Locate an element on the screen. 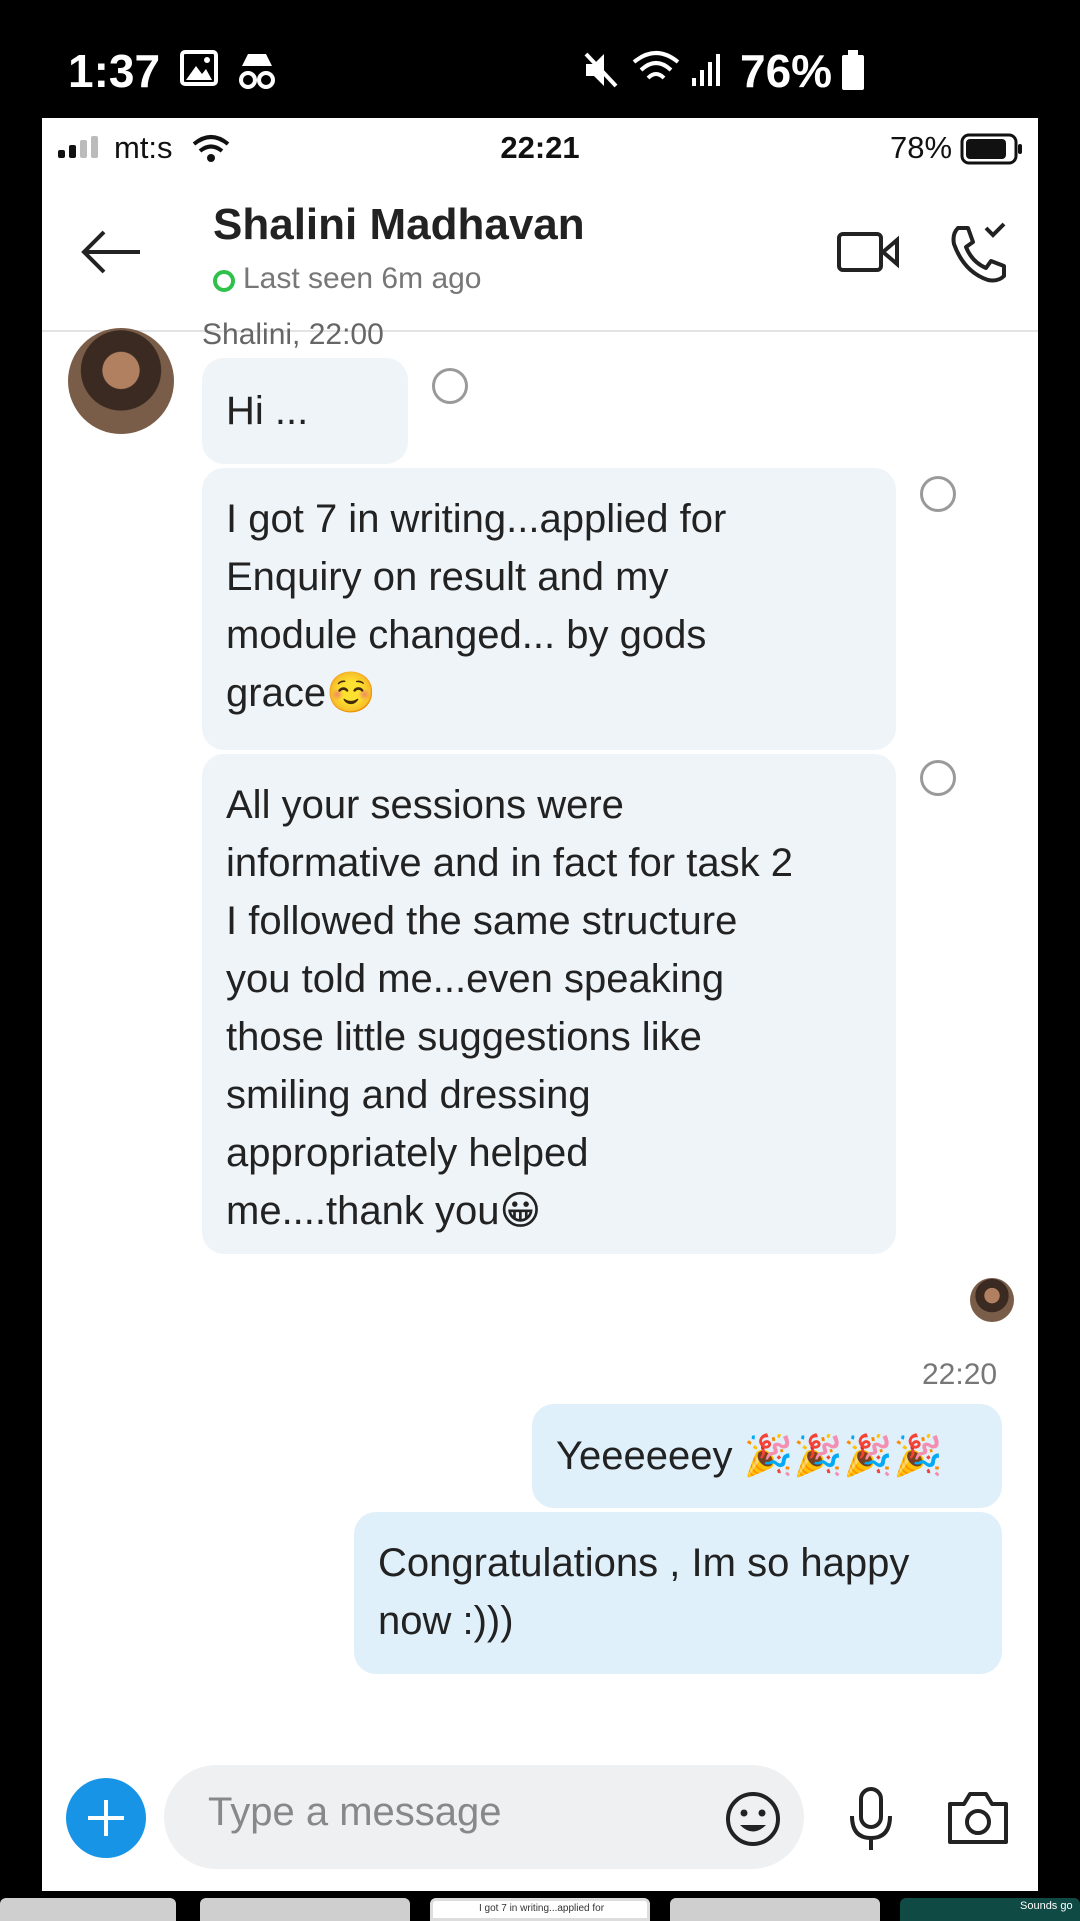 This screenshot has width=1080, height=1921. contact-name: Shalini Madhavan is located at coordinates (399, 225).